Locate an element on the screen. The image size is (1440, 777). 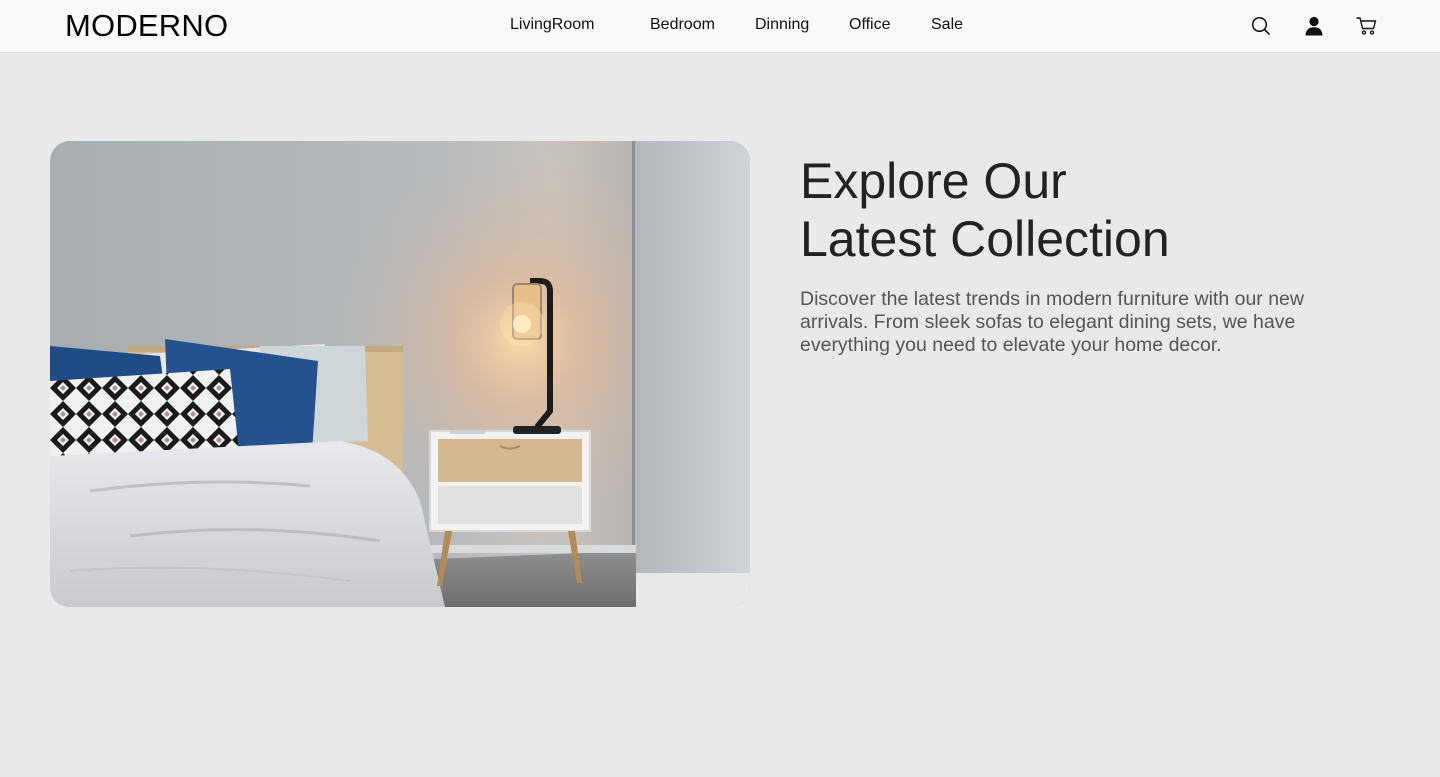
nav-item-dinning: Dinning is located at coordinates (782, 25).